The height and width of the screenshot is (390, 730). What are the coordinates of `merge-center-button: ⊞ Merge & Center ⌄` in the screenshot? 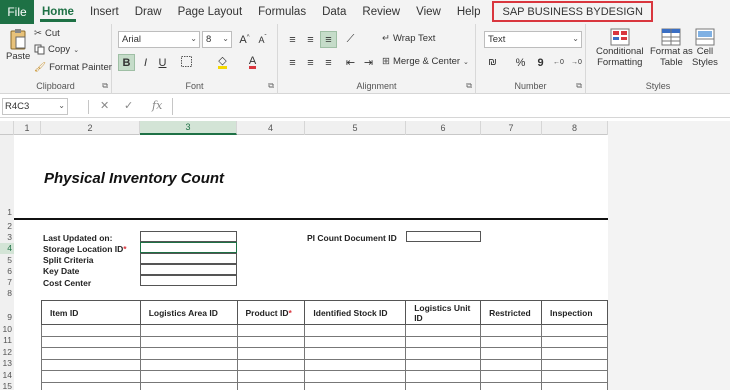 It's located at (425, 61).